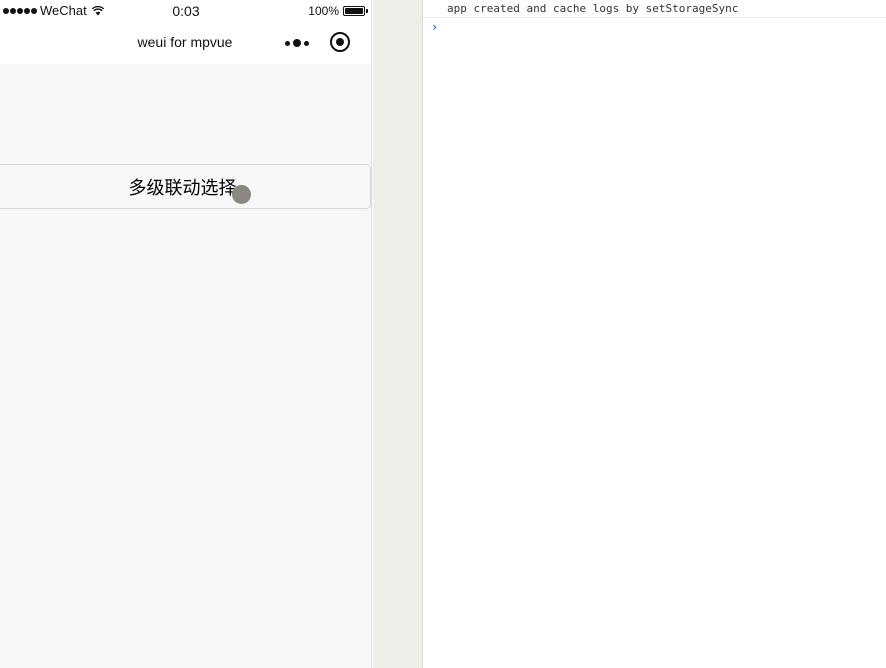 The width and height of the screenshot is (886, 668). What do you see at coordinates (660, 27) in the screenshot?
I see `console-input` at bounding box center [660, 27].